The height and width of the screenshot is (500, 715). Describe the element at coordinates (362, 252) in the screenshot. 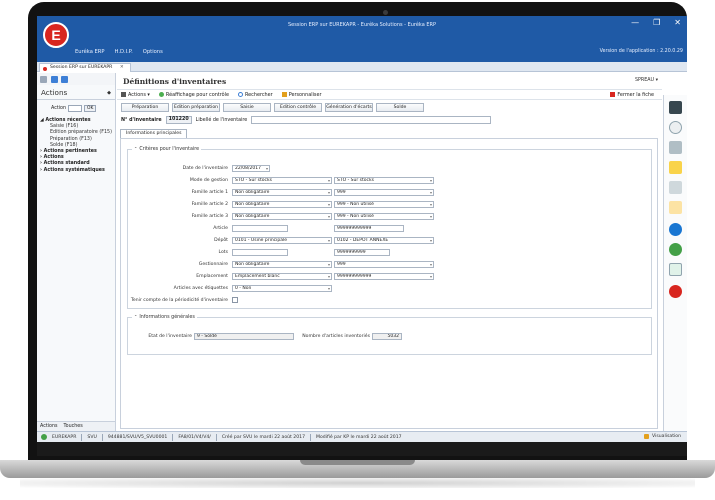

I see `lots-input-to: 9999999999` at that location.